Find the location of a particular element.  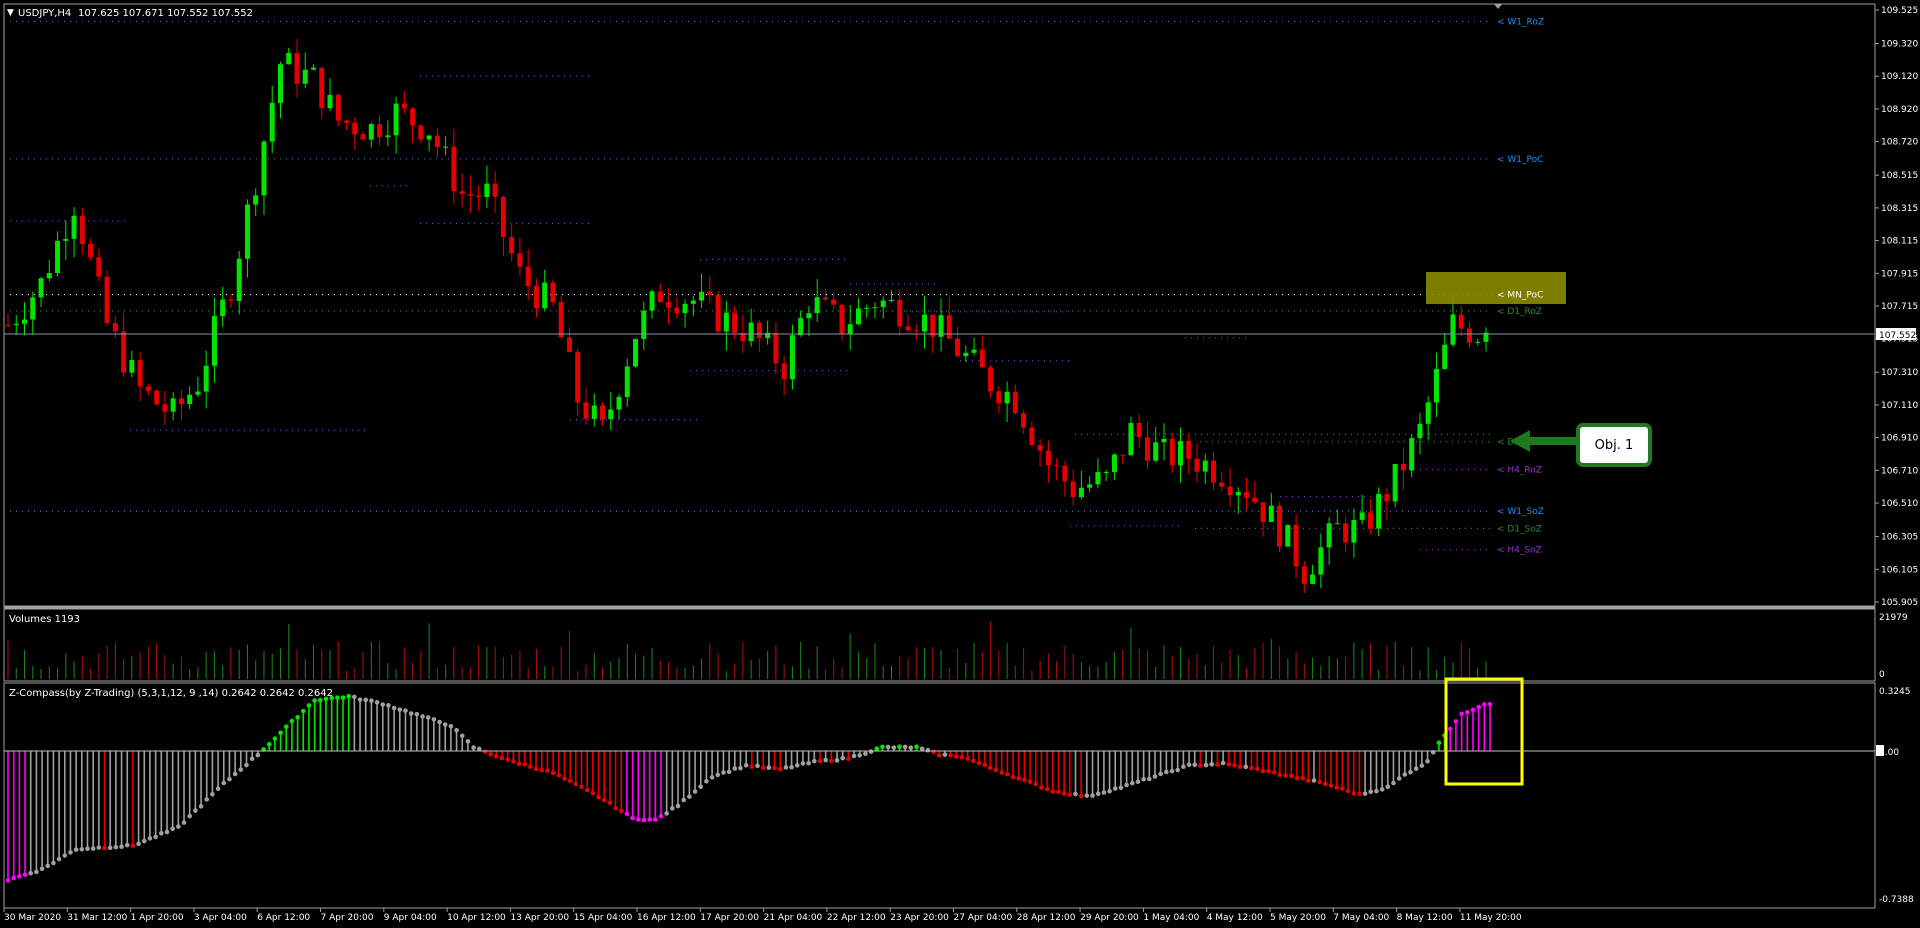

time-label: 31 Mar 12:00 is located at coordinates (97, 918).